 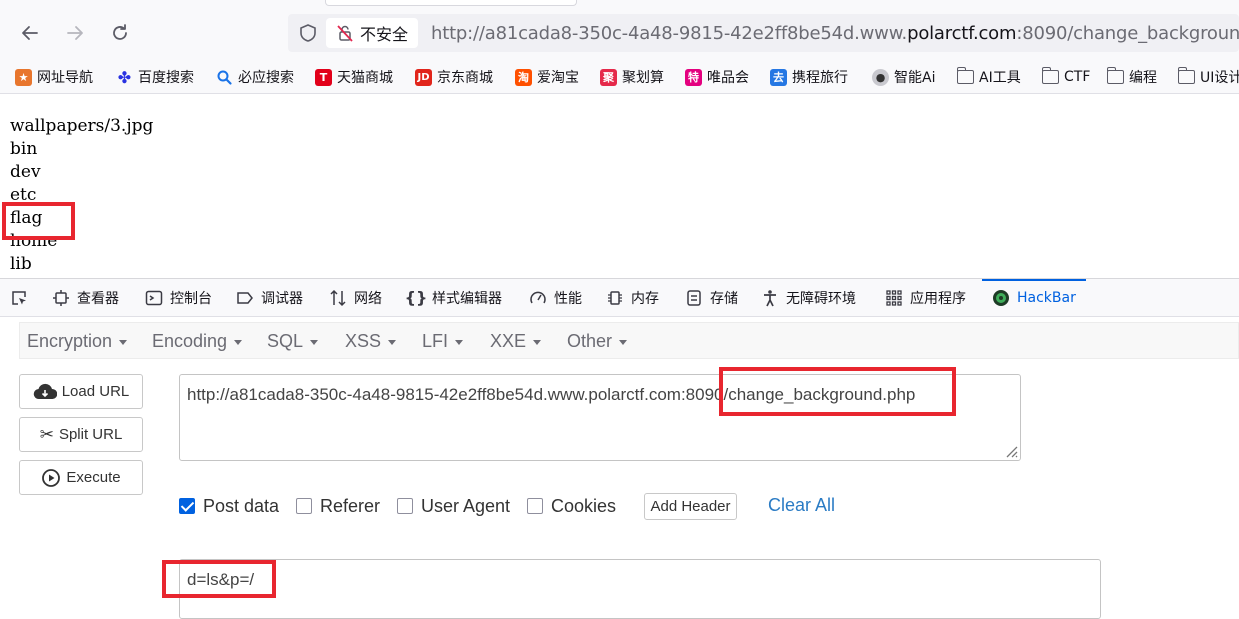 What do you see at coordinates (1010, 450) in the screenshot?
I see `resize-grip-icon` at bounding box center [1010, 450].